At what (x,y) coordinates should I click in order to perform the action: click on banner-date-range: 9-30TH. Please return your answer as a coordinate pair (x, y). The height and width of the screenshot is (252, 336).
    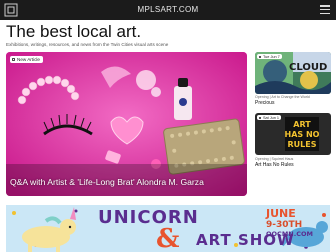
    Looking at the image, I should click on (284, 225).